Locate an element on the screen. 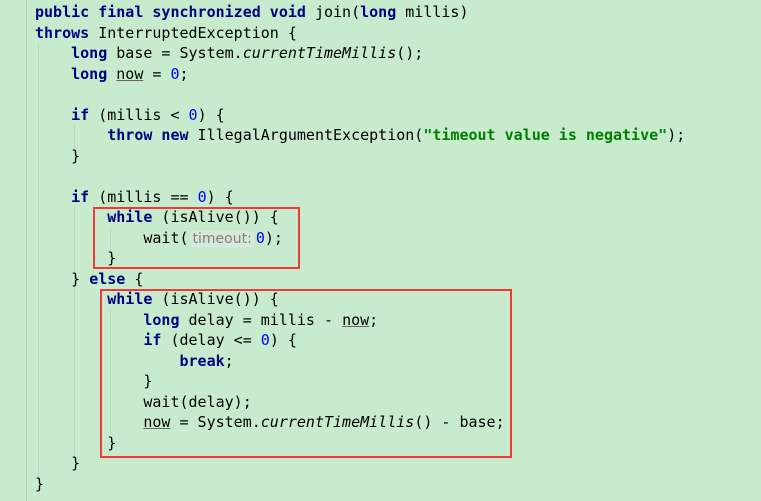 This screenshot has height=501, width=761. code-token: currentTimeMillis is located at coordinates (319, 53).